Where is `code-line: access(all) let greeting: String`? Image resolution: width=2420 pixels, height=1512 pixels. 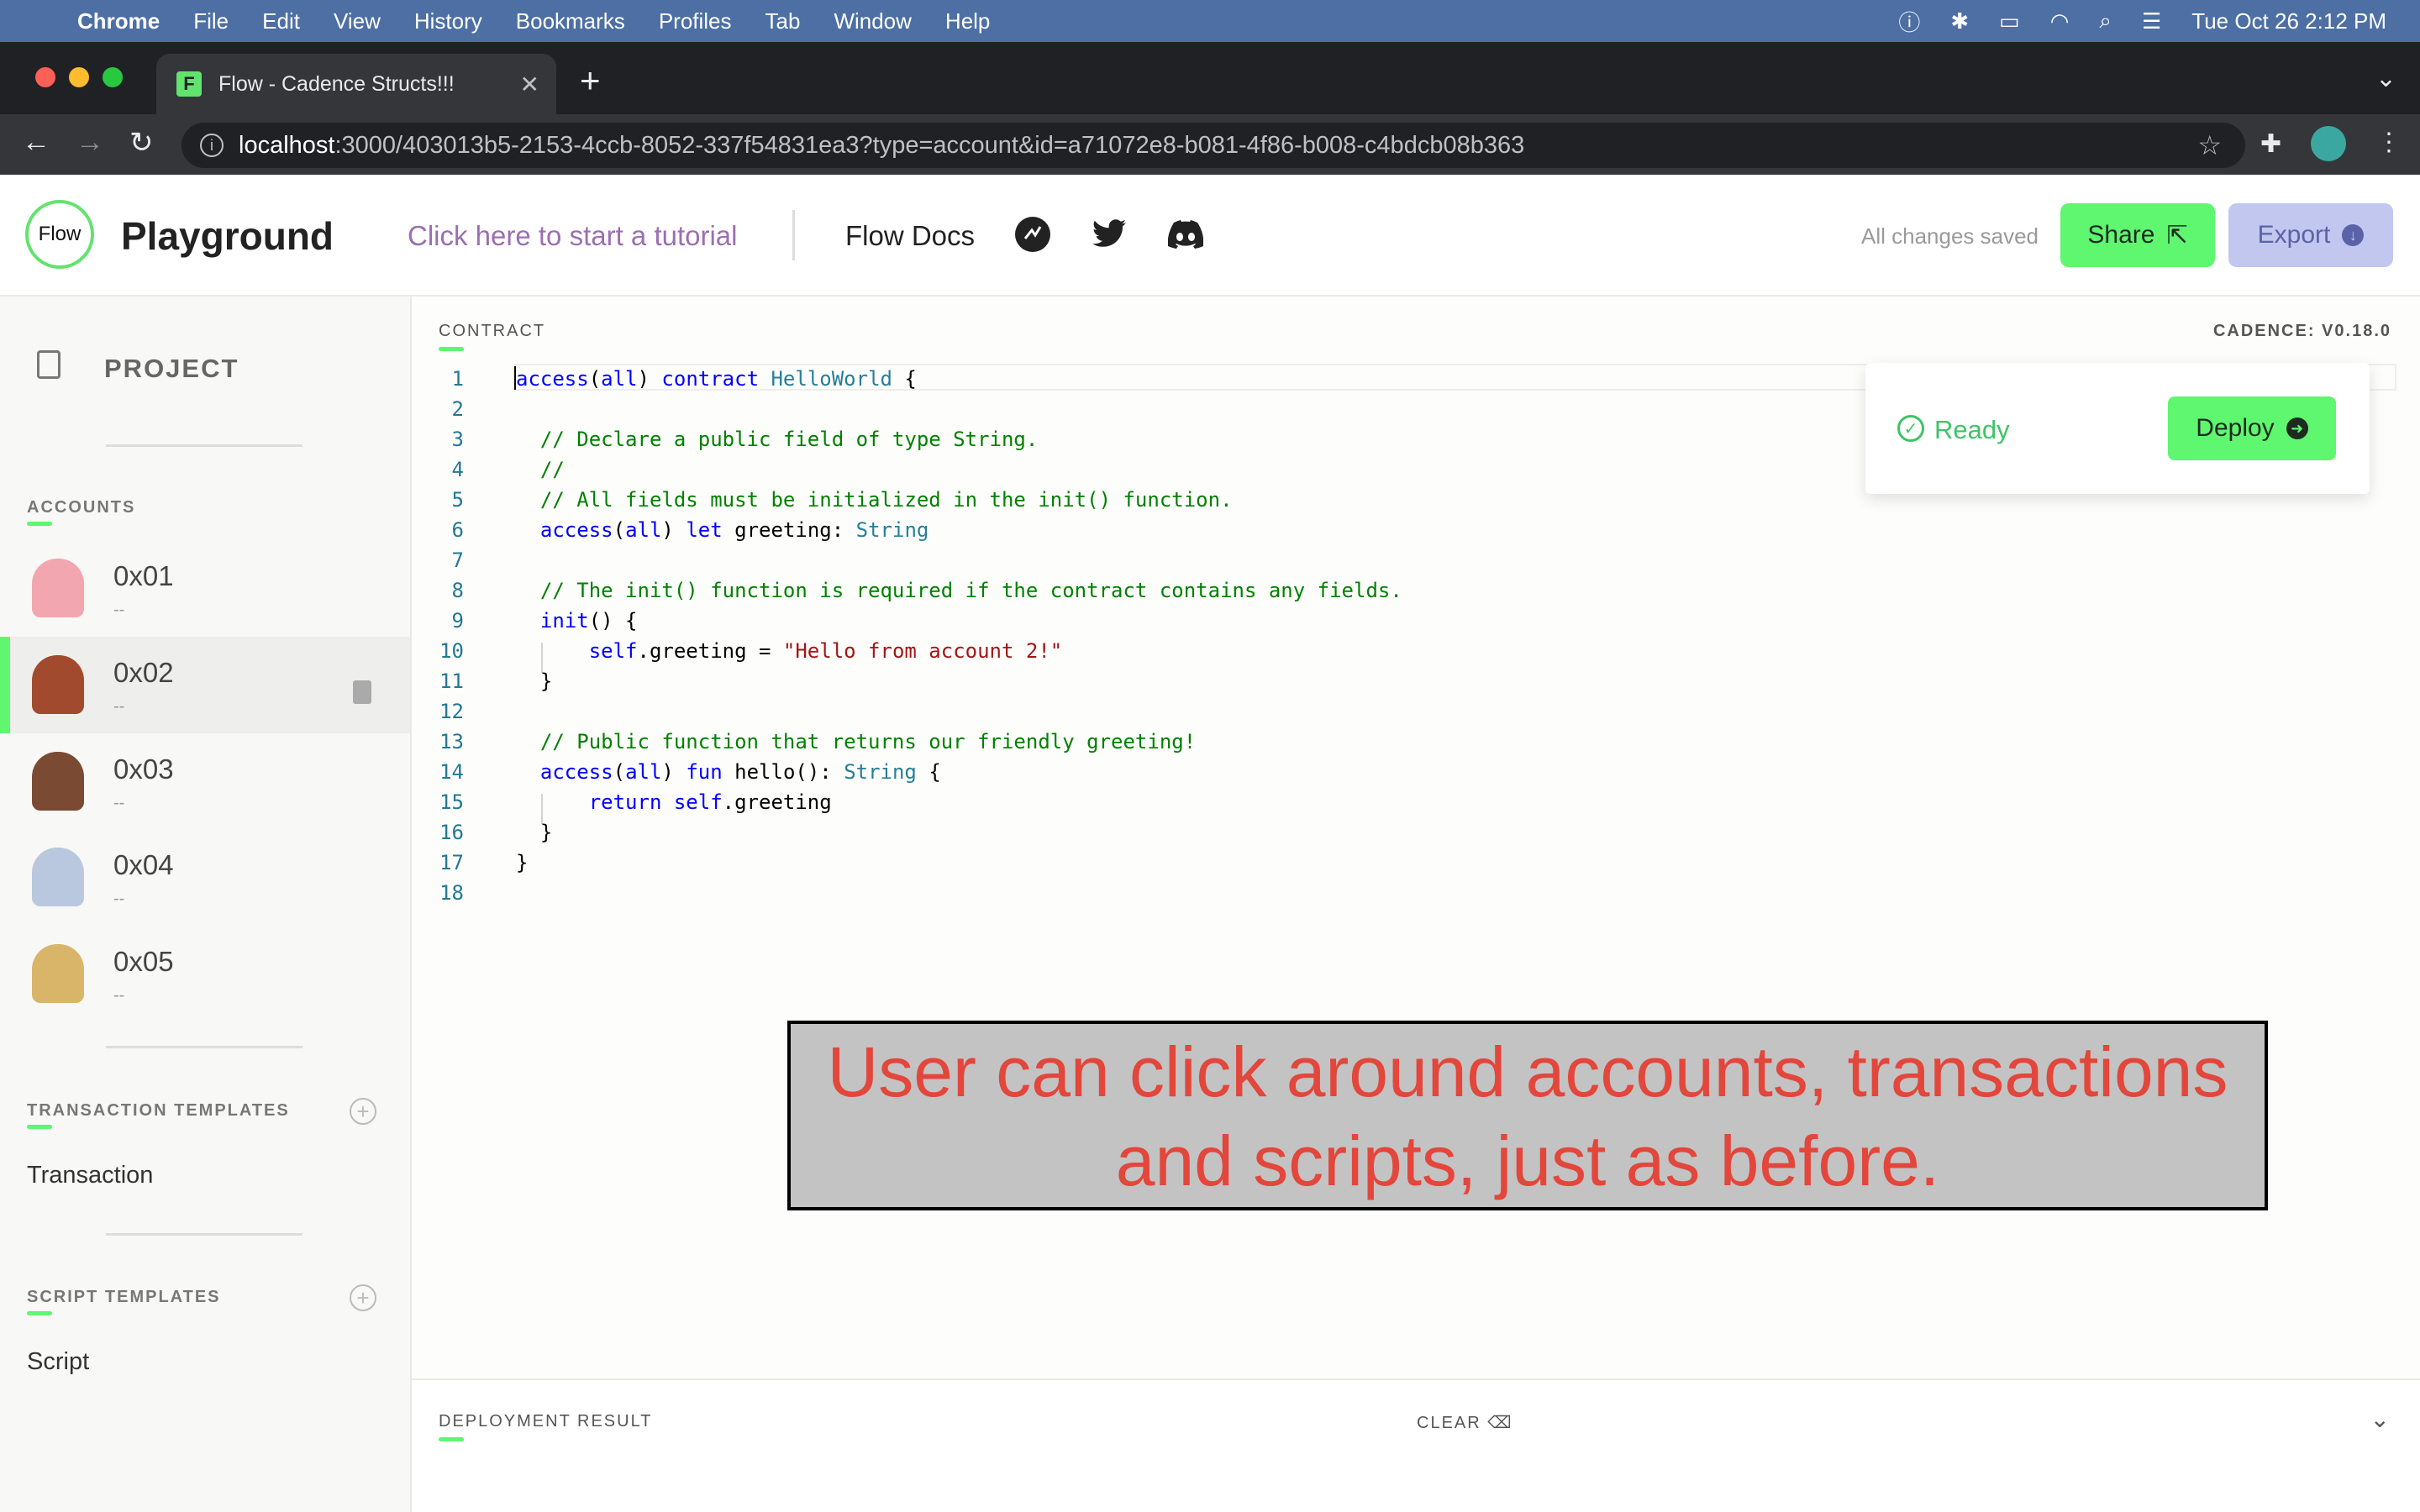 code-line: access(all) let greeting: String is located at coordinates (722, 530).